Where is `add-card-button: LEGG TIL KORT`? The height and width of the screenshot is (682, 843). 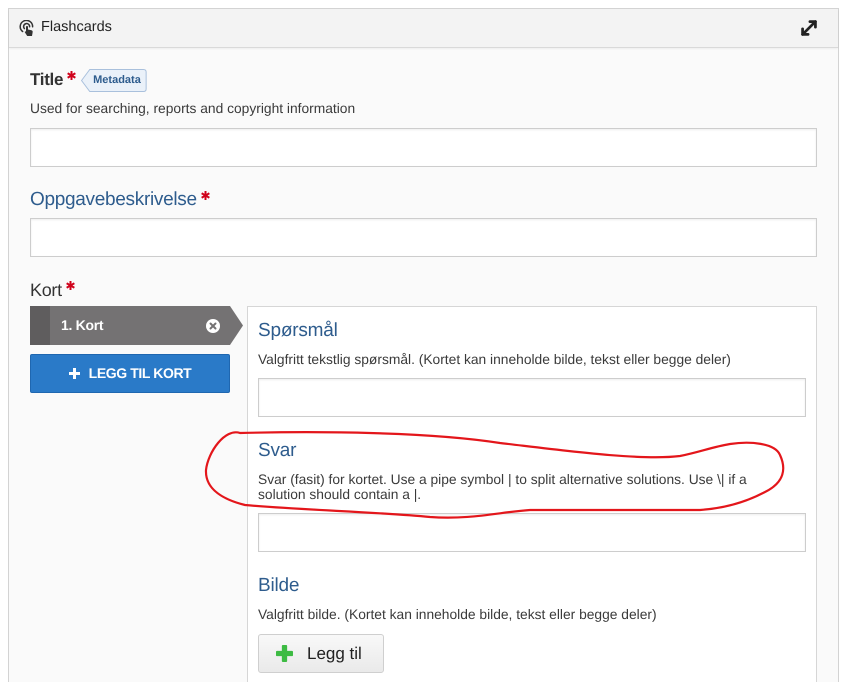
add-card-button: LEGG TIL KORT is located at coordinates (130, 373).